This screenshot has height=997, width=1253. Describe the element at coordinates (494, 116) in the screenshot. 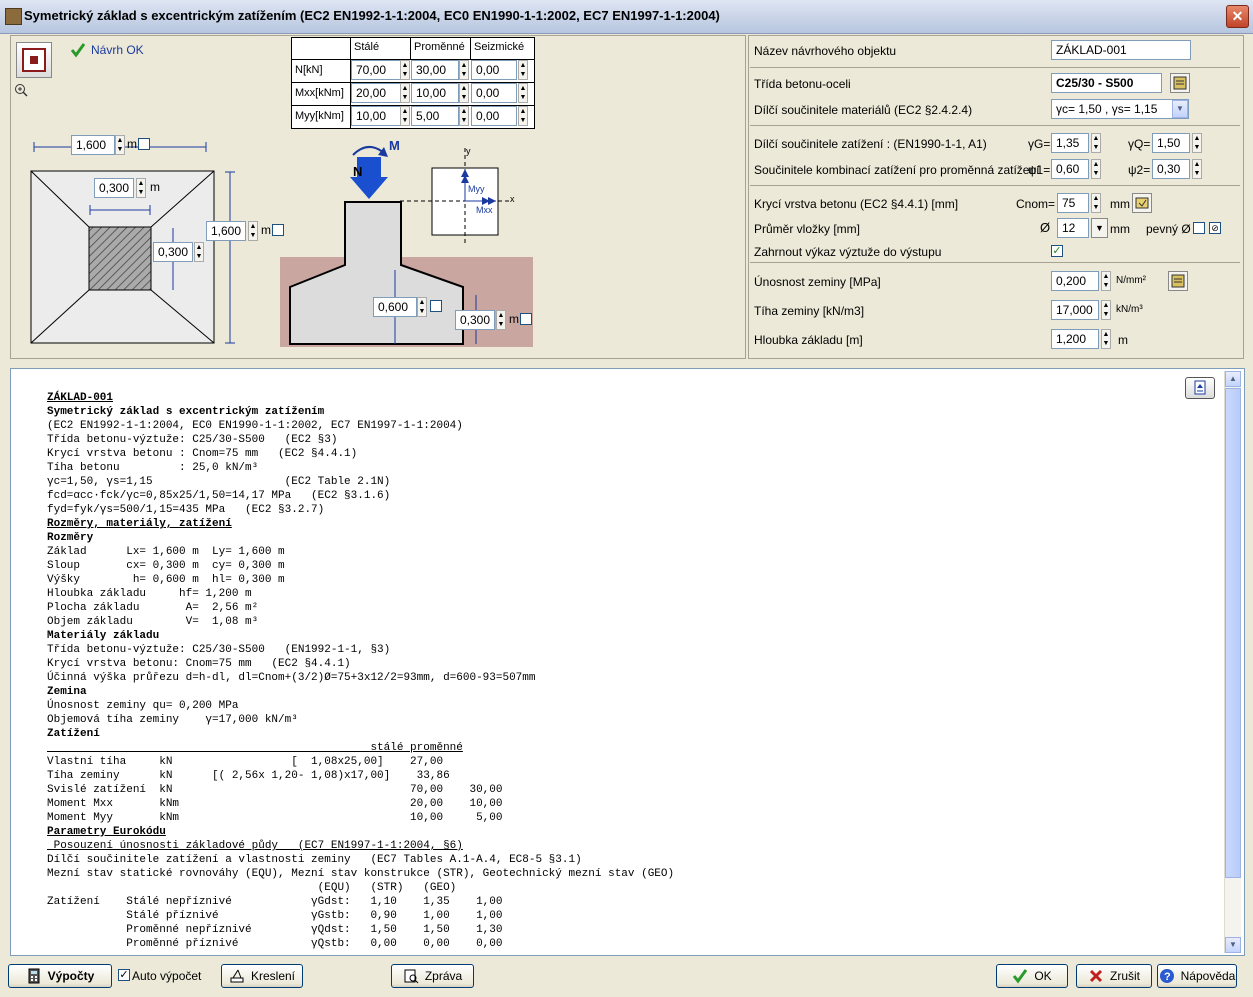

I see `myy-seismic-input: 0,00` at that location.